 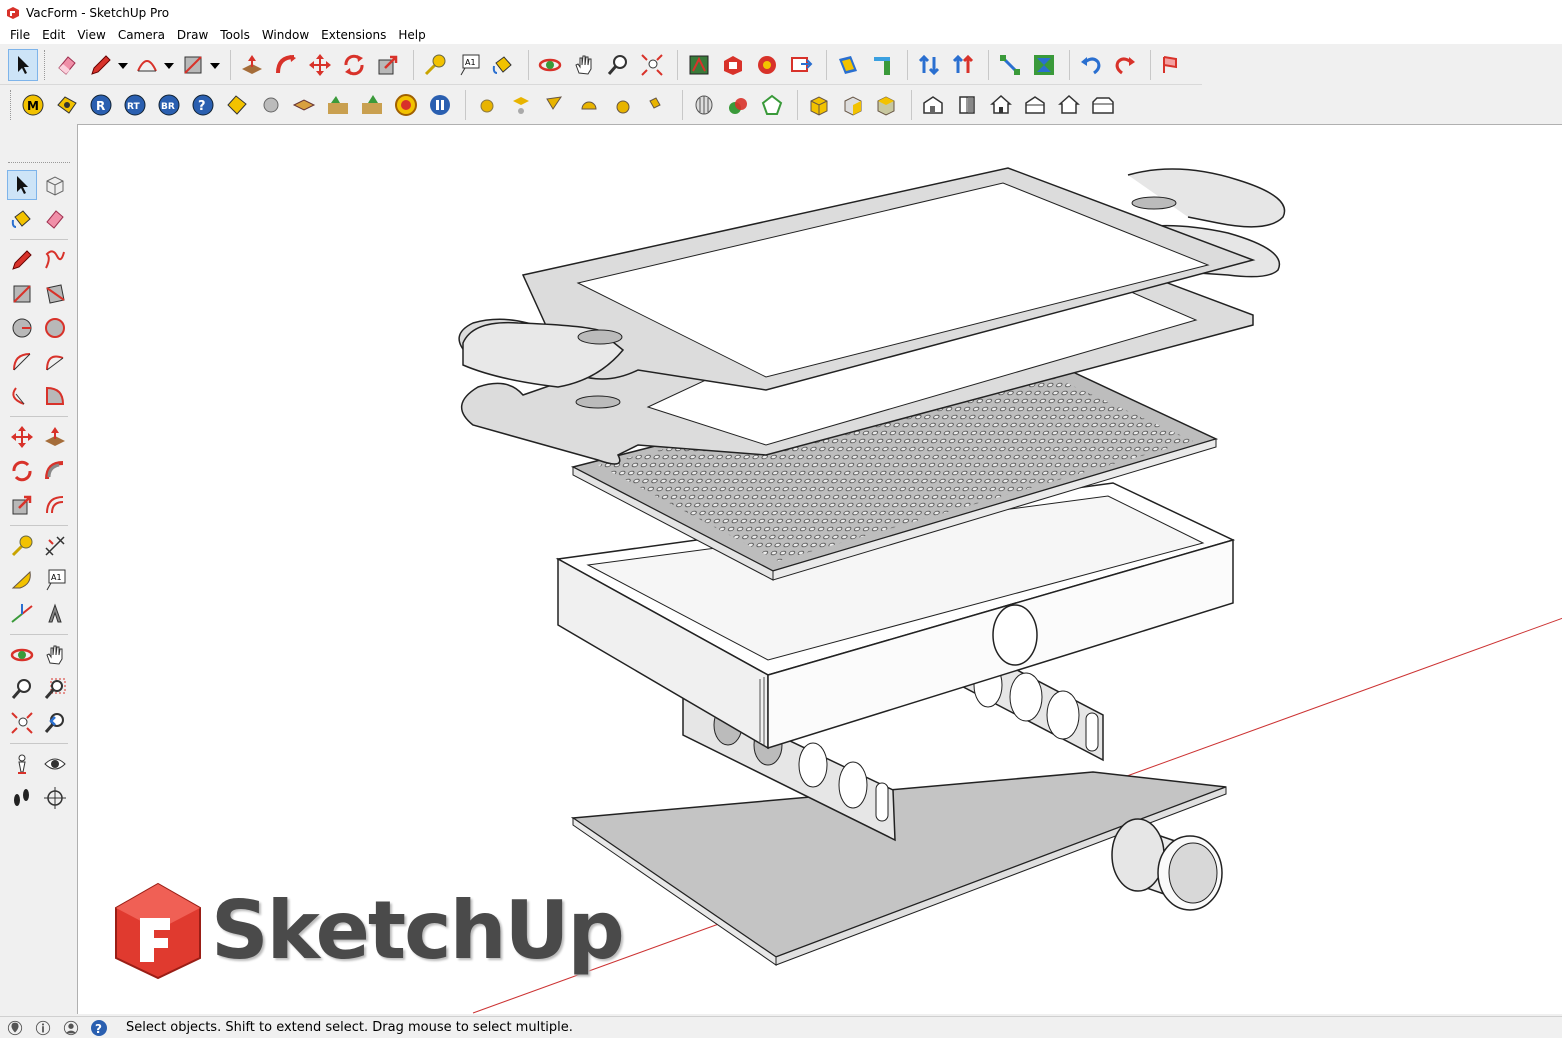 What do you see at coordinates (767, 65) in the screenshot?
I see `send-to-layout-button` at bounding box center [767, 65].